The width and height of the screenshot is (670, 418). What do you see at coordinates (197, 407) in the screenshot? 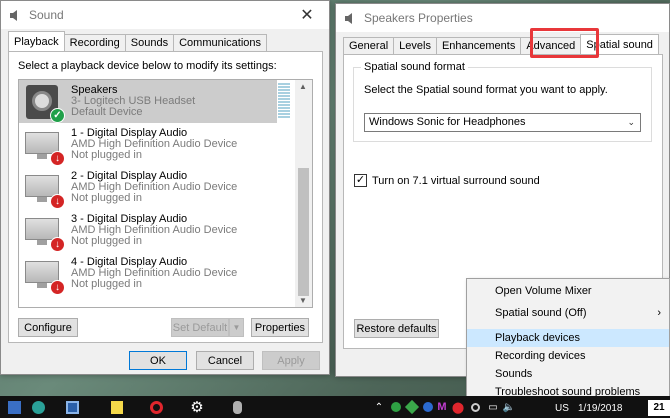
I see `settings-icon: ⚙` at bounding box center [197, 407].